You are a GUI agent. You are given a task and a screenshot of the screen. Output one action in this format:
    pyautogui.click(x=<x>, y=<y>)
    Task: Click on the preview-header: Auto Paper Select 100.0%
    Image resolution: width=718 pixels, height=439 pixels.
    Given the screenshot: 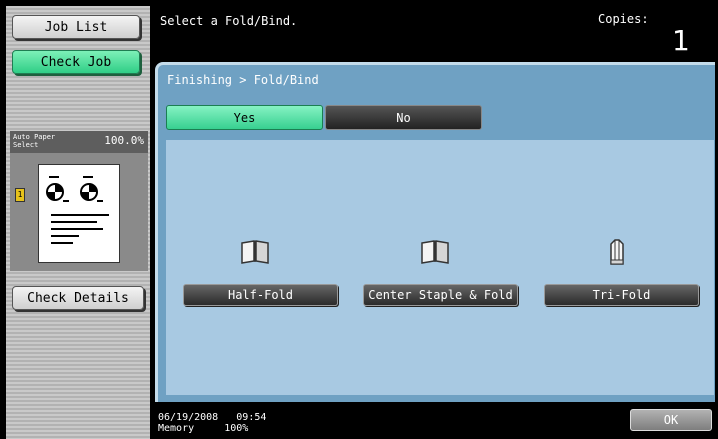 What is the action you would take?
    pyautogui.click(x=79, y=142)
    